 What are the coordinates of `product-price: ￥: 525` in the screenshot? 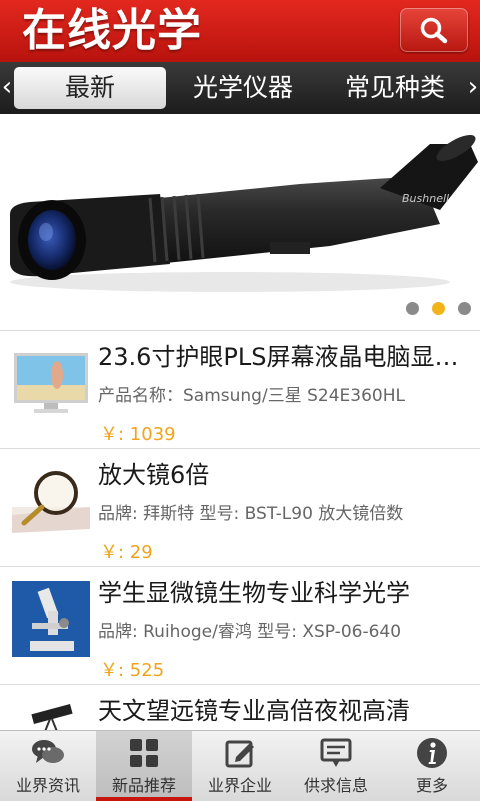 It's located at (132, 670).